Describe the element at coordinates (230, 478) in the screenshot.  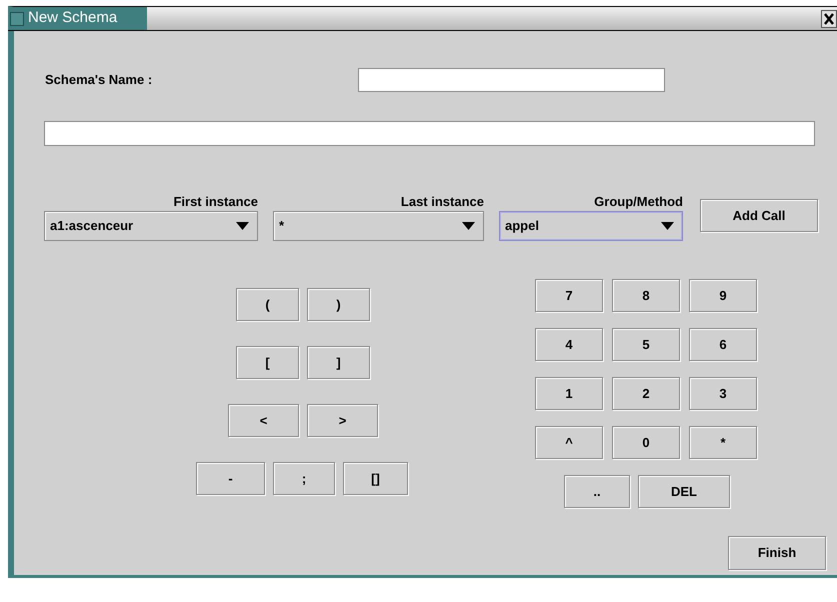
I see `symbol-key: -` at that location.